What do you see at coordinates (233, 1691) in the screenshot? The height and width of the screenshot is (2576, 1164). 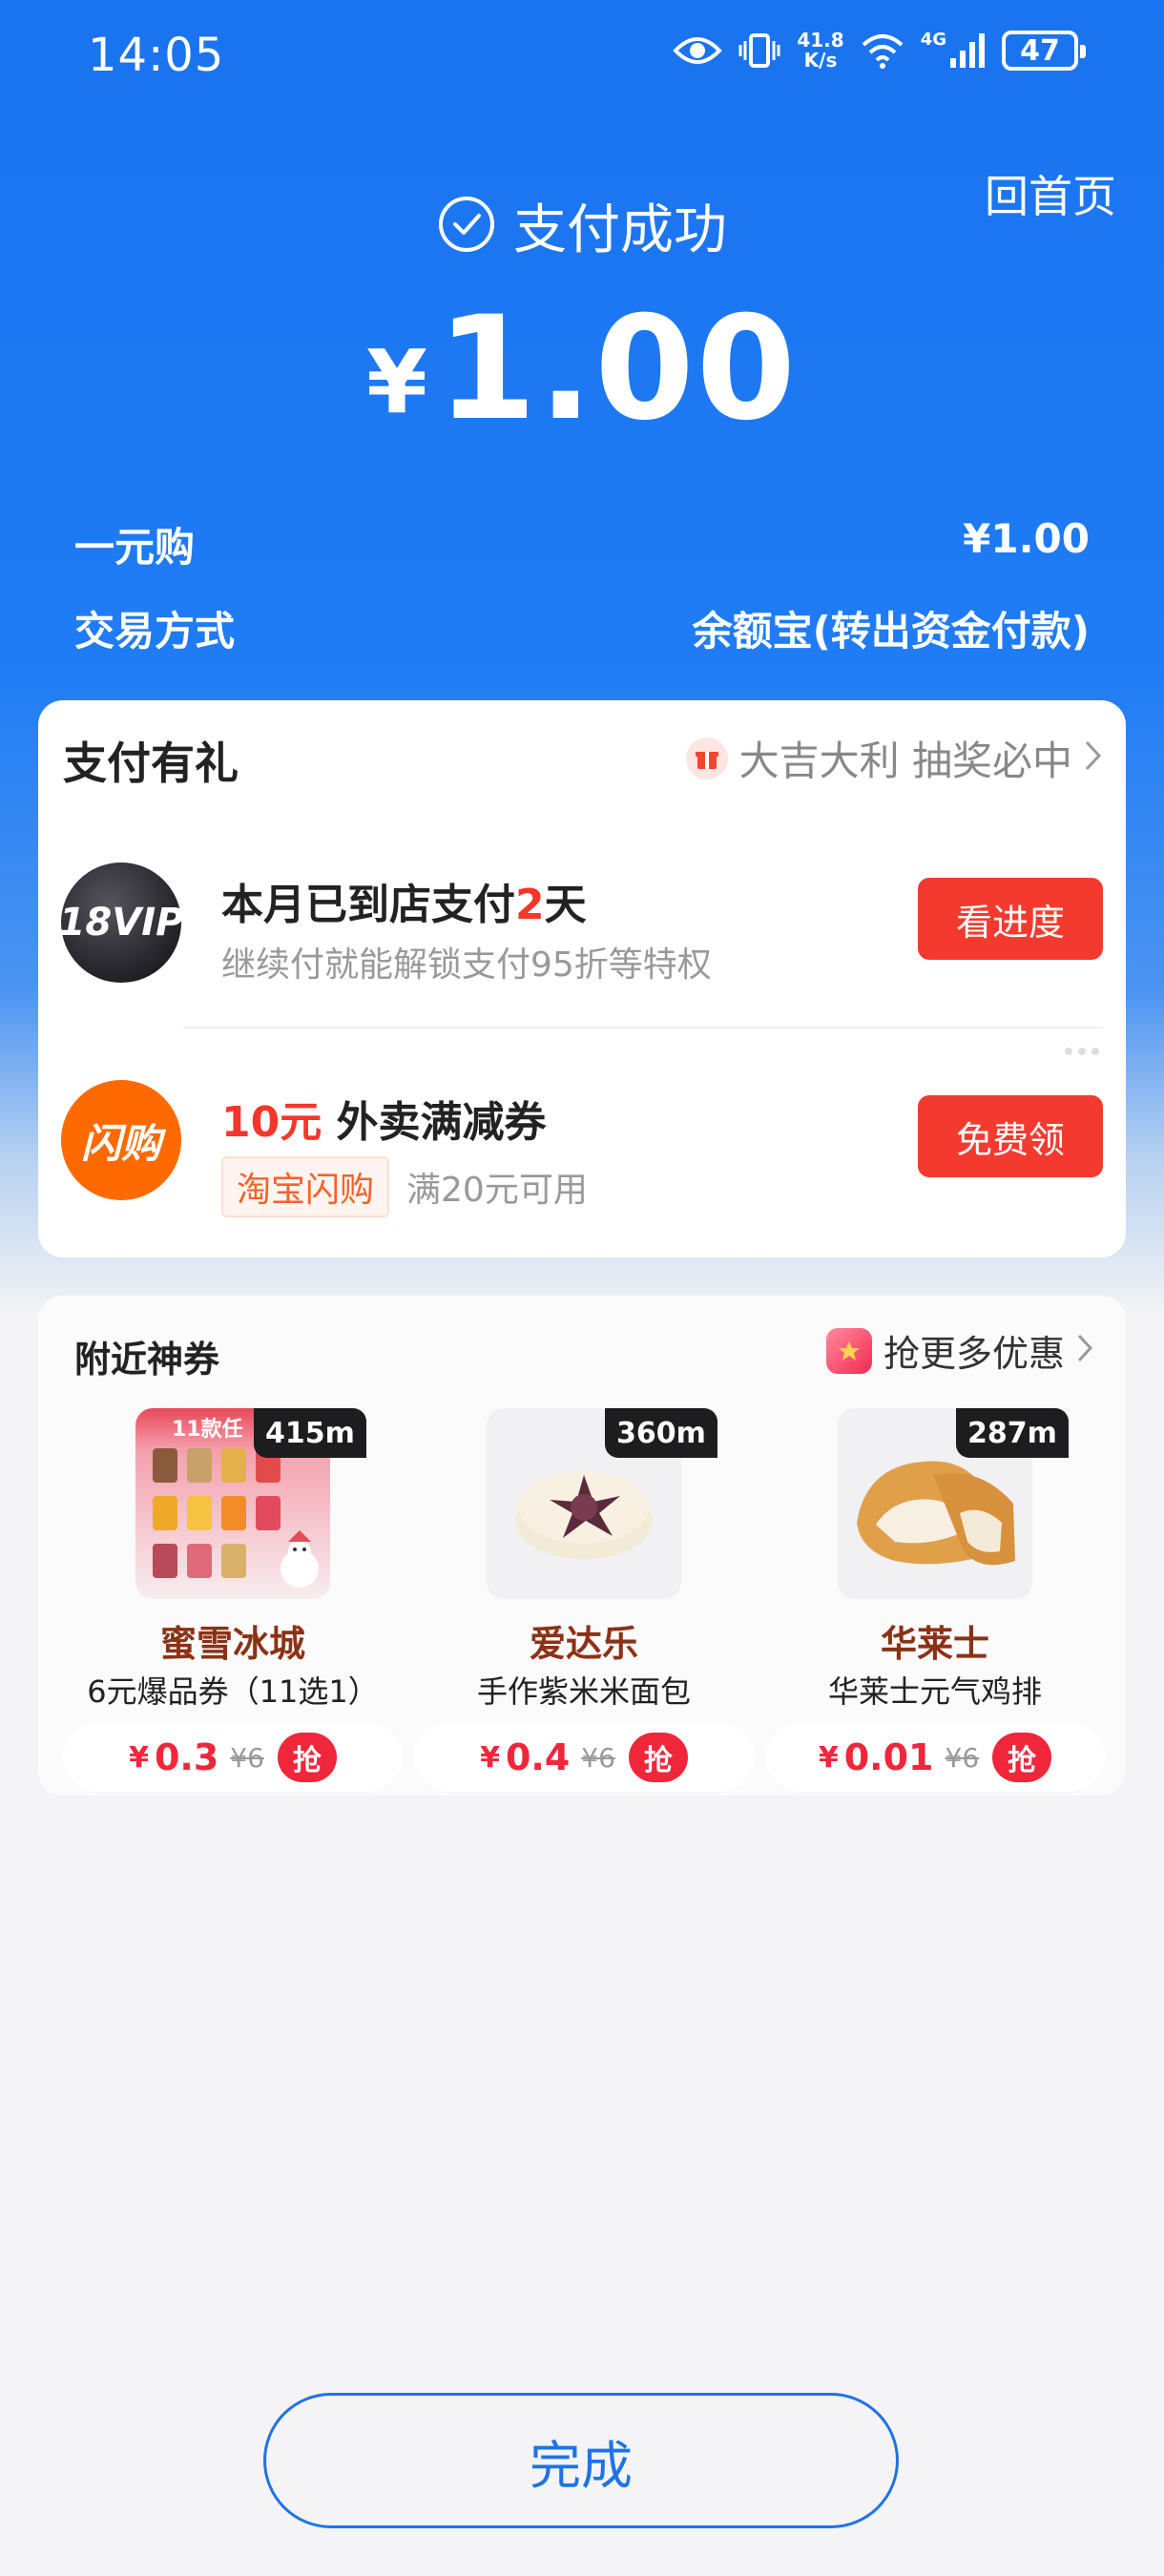 I see `product-name: 6元爆品券（11选1）` at bounding box center [233, 1691].